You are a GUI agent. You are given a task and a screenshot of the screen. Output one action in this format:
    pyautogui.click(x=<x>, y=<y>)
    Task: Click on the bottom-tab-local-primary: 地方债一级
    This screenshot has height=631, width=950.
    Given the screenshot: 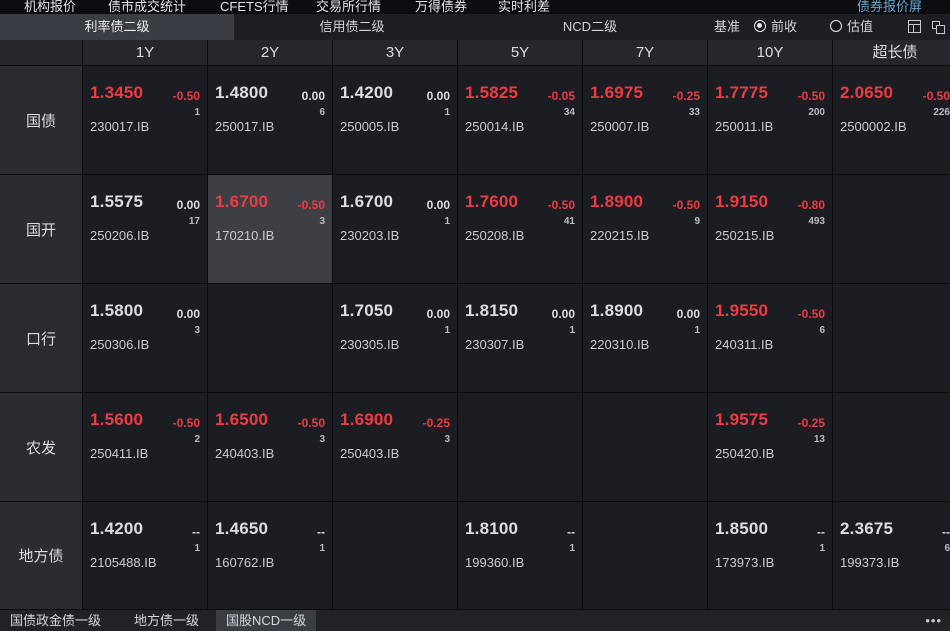 What is the action you would take?
    pyautogui.click(x=166, y=620)
    